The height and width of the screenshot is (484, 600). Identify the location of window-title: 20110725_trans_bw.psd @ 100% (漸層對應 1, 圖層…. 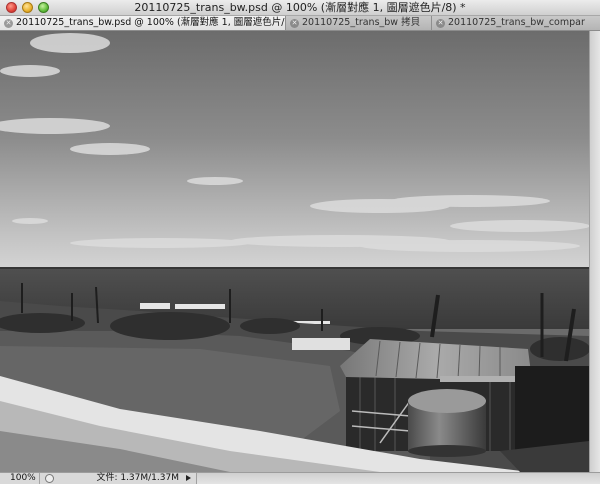
(300, 7).